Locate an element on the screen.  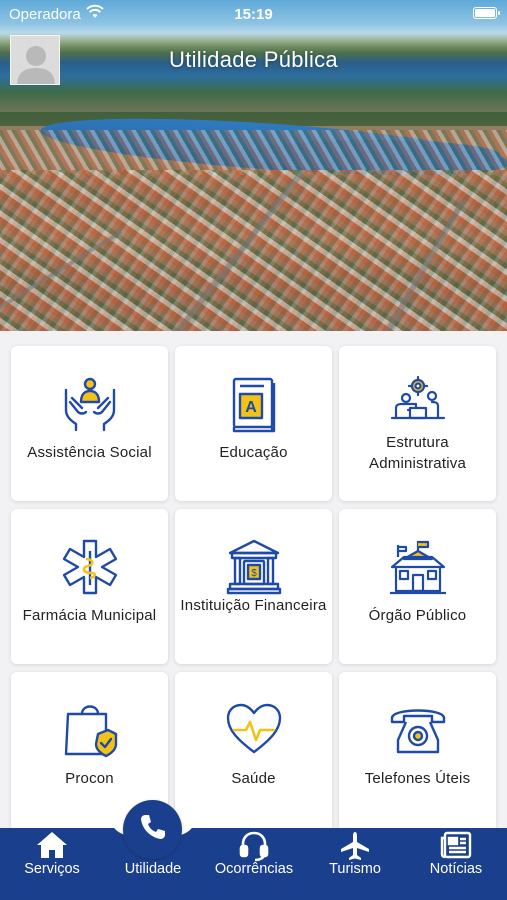
telephone-icon is located at coordinates (417, 730).